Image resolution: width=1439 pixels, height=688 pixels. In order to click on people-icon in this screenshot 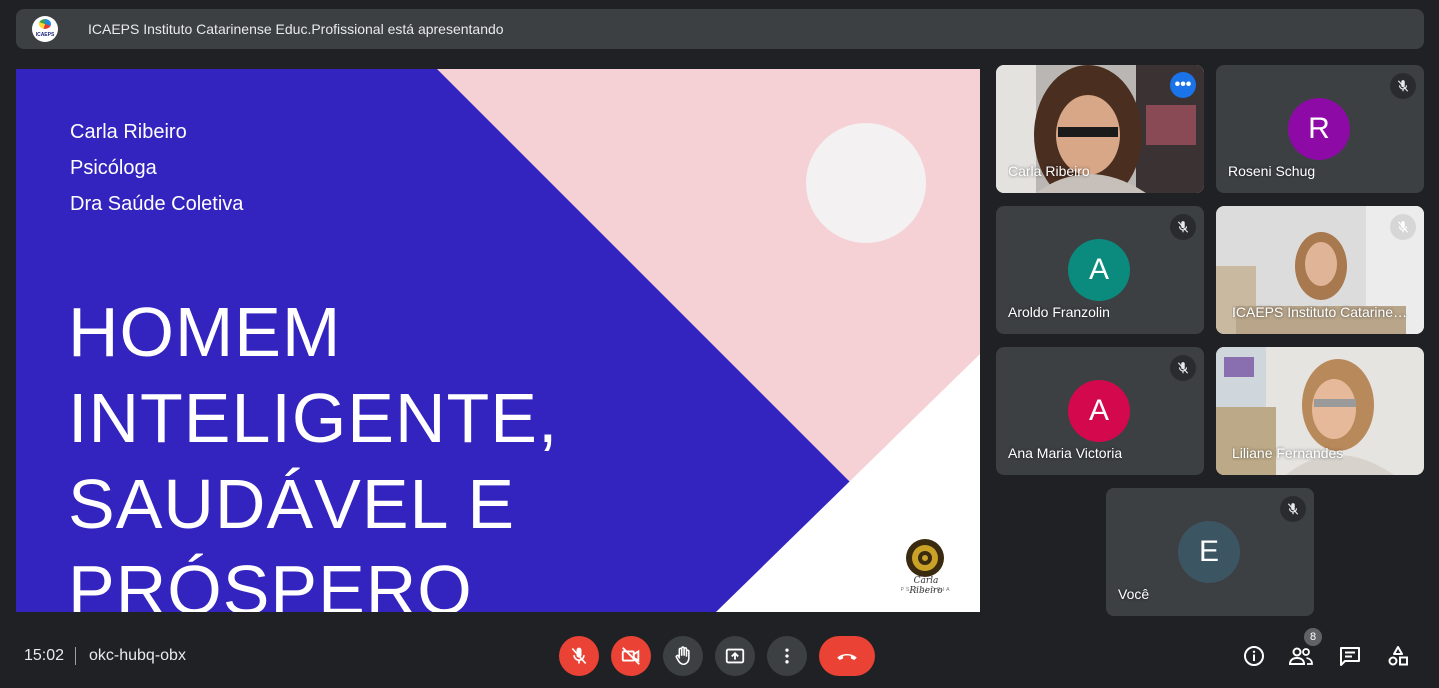, I will do `click(1300, 656)`.